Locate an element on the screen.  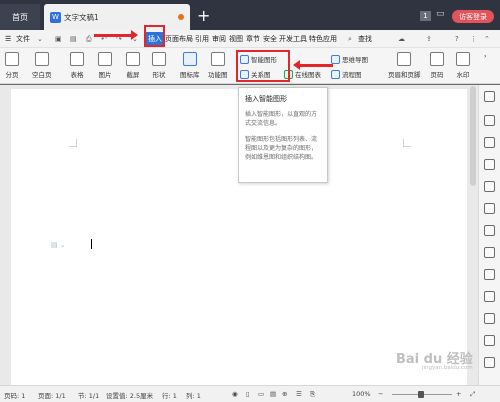
menu-file: 文件 is located at coordinates (23, 39).